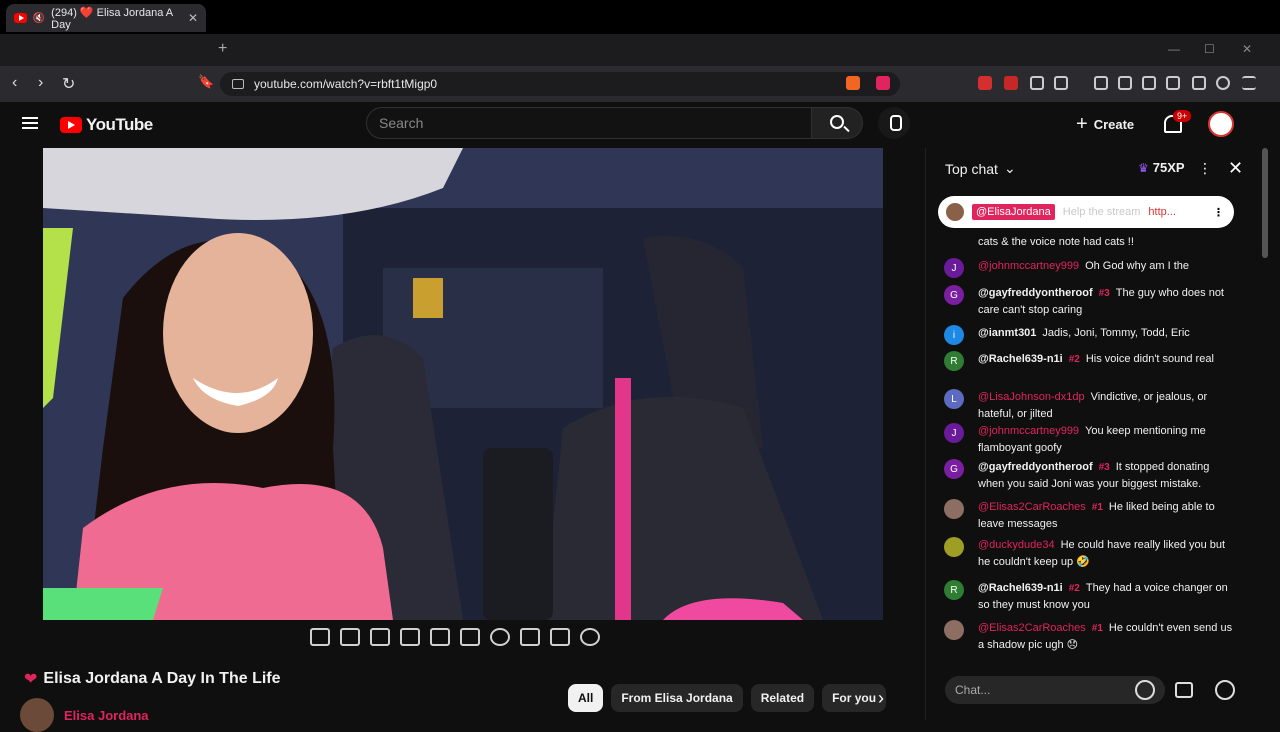 Image resolution: width=1280 pixels, height=732 pixels. I want to click on chat-avatar: i, so click(954, 335).